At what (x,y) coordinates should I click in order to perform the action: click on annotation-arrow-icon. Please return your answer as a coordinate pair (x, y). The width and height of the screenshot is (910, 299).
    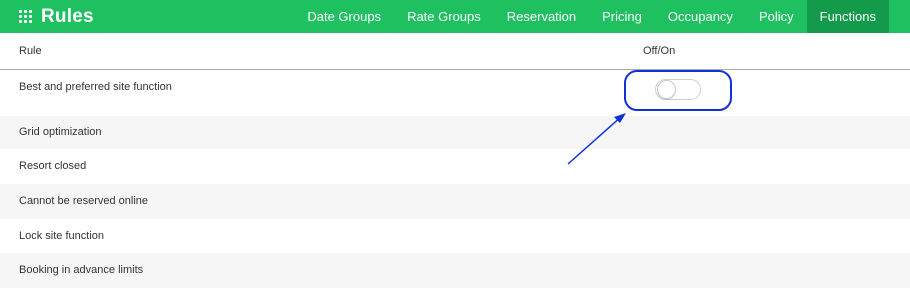
    Looking at the image, I should click on (596, 139).